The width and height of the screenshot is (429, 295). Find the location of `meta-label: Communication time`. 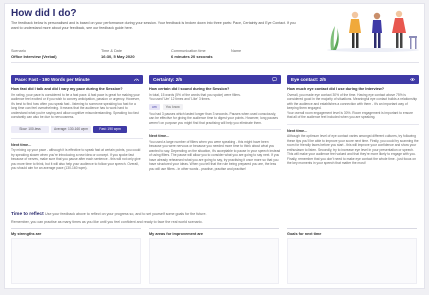

meta-label: Communication time is located at coordinates (188, 51).